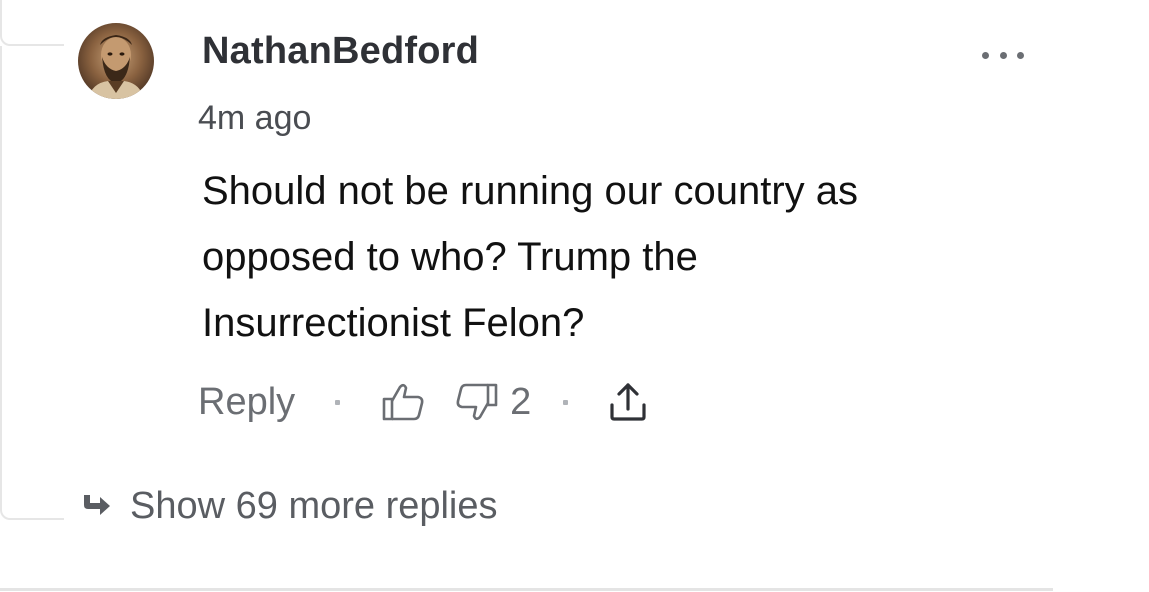 This screenshot has width=1149, height=592. I want to click on comment-timestamp: 4m ago, so click(255, 118).